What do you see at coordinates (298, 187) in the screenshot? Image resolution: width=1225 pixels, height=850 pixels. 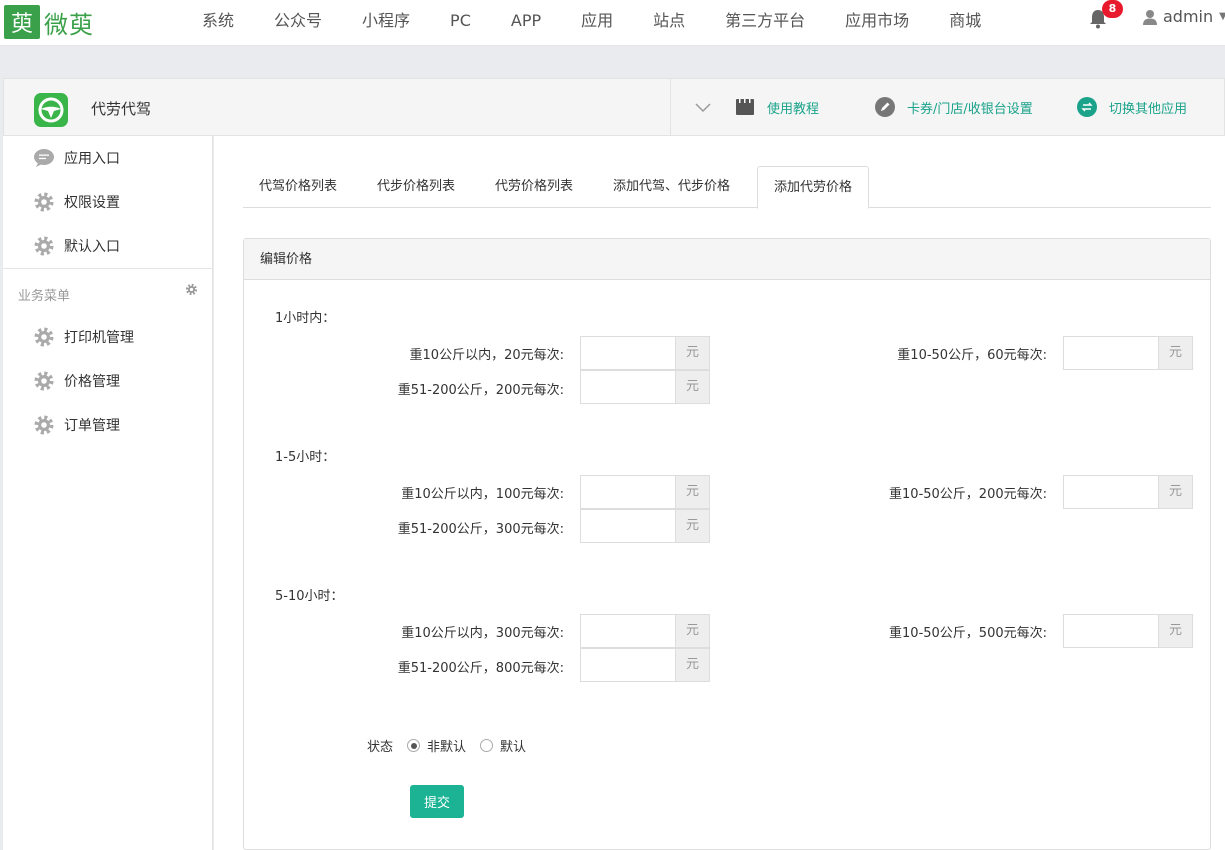 I see `tab-driving-price-list: 代驾价格列表` at bounding box center [298, 187].